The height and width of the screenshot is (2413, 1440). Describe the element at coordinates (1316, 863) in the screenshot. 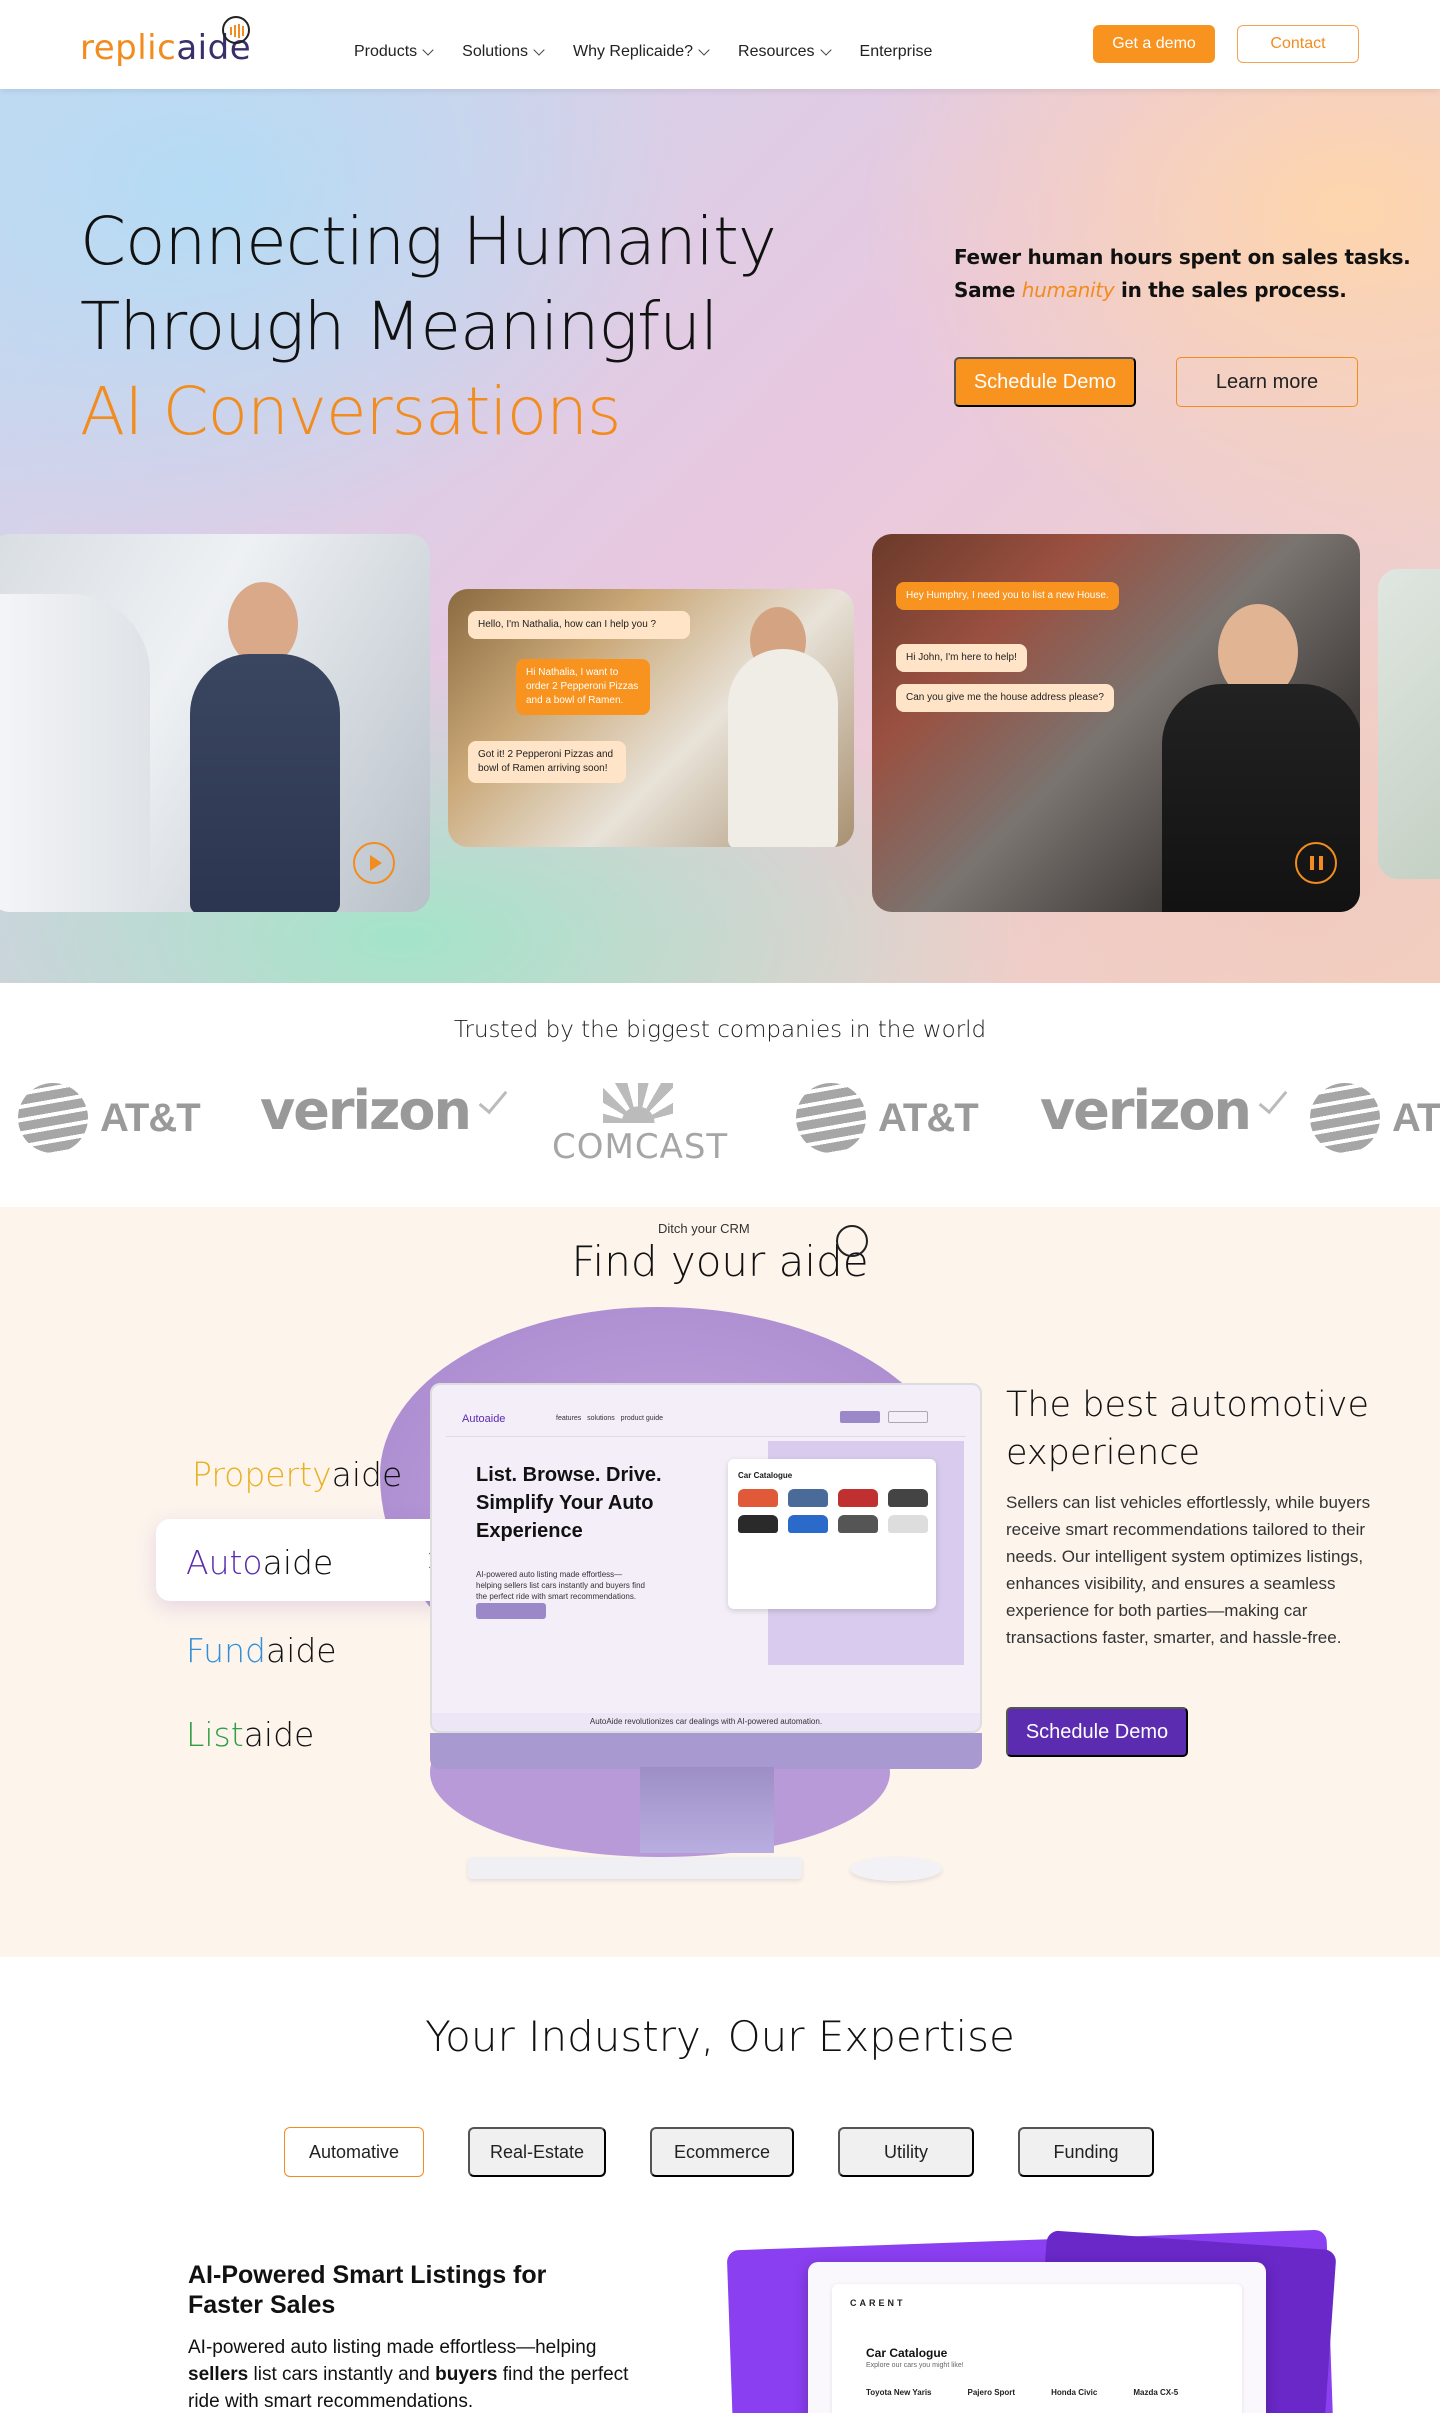

I see `pause-icon` at that location.